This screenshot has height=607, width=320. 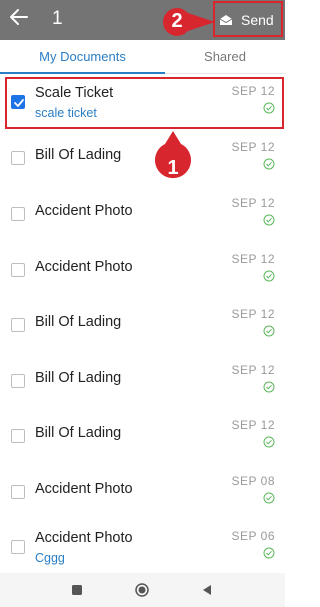 I want to click on back-arrow-icon, so click(x=19, y=17).